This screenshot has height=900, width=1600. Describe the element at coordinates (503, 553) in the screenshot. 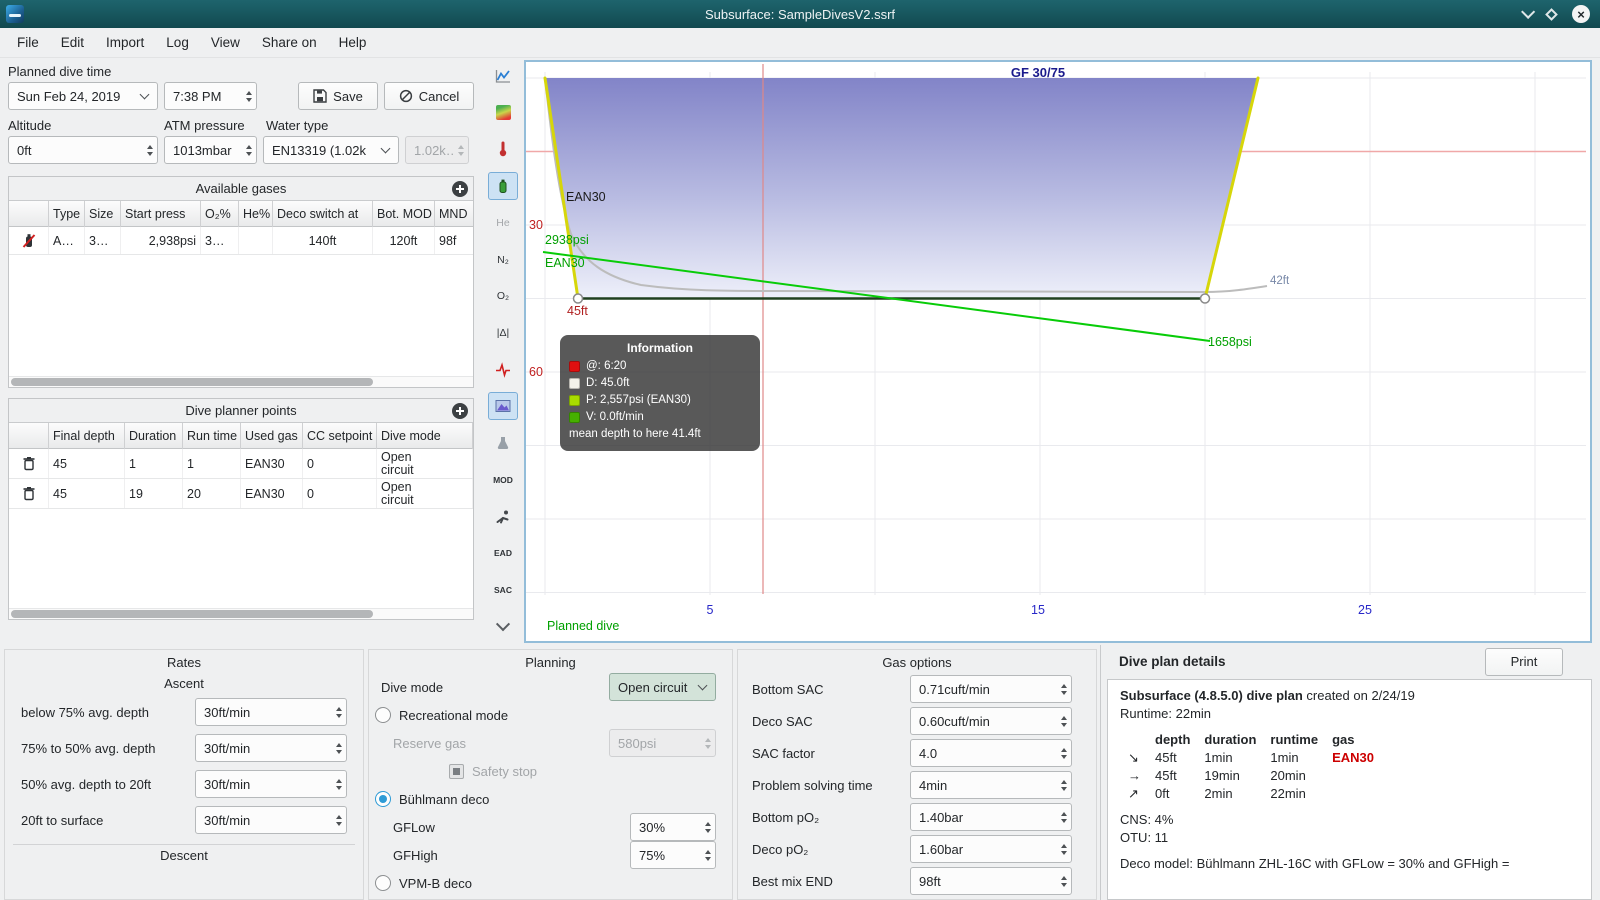

I see `ead-button: EAD` at that location.